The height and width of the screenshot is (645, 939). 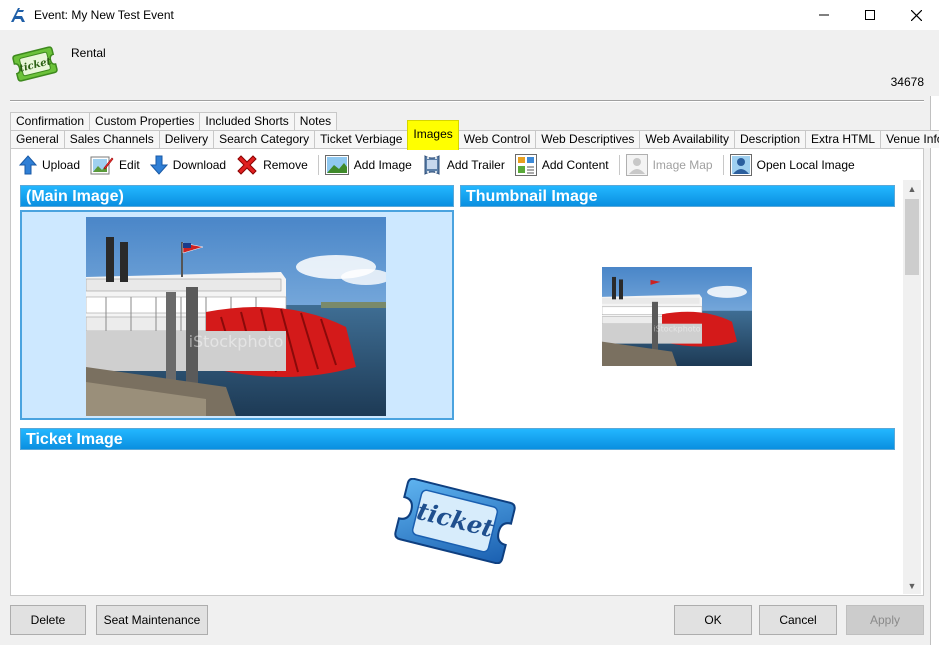 I want to click on vertical-scrollbar: ▲ ▼, so click(x=912, y=387).